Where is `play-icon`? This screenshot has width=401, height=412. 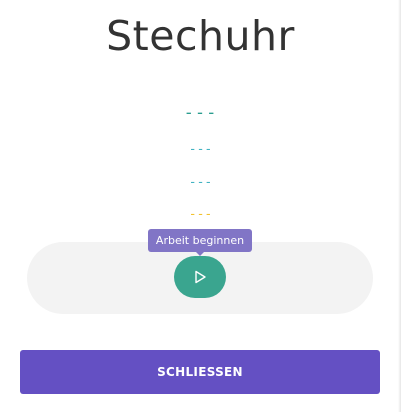 play-icon is located at coordinates (200, 277).